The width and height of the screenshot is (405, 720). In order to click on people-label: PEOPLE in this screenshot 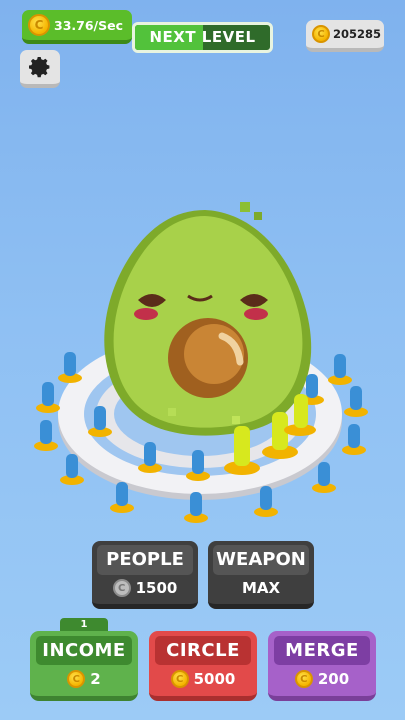, I will do `click(145, 560)`.